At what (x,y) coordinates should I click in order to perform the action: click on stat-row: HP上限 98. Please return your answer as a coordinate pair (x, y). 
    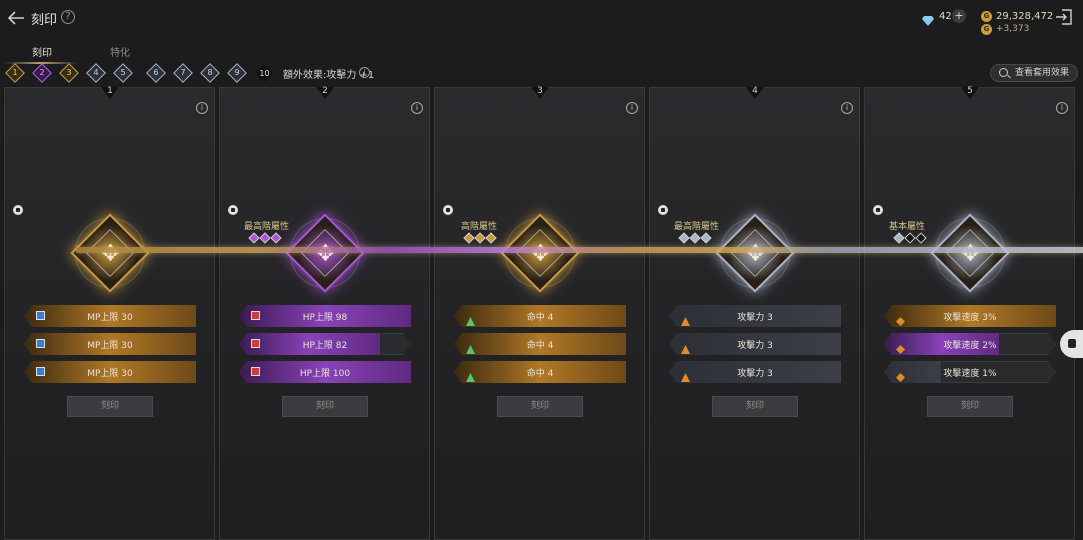
    Looking at the image, I should click on (325, 316).